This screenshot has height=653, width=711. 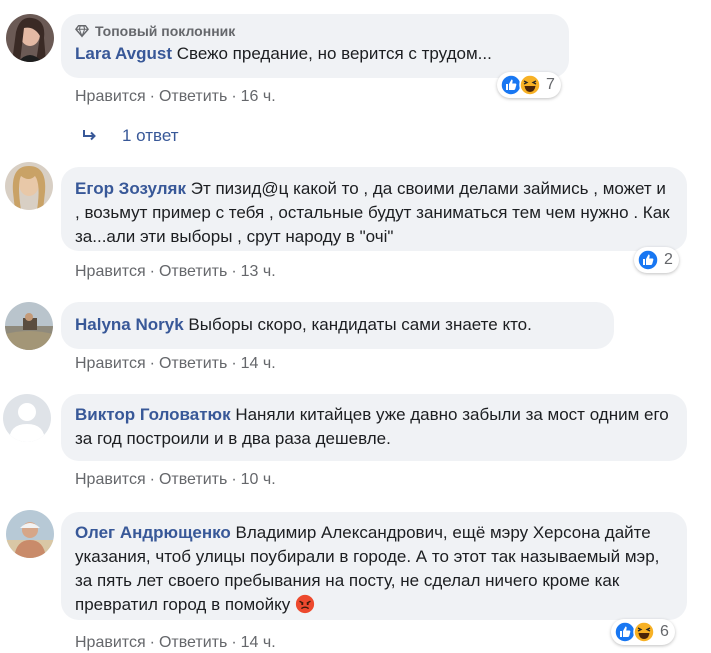 I want to click on reactions-summary: 6, so click(x=643, y=632).